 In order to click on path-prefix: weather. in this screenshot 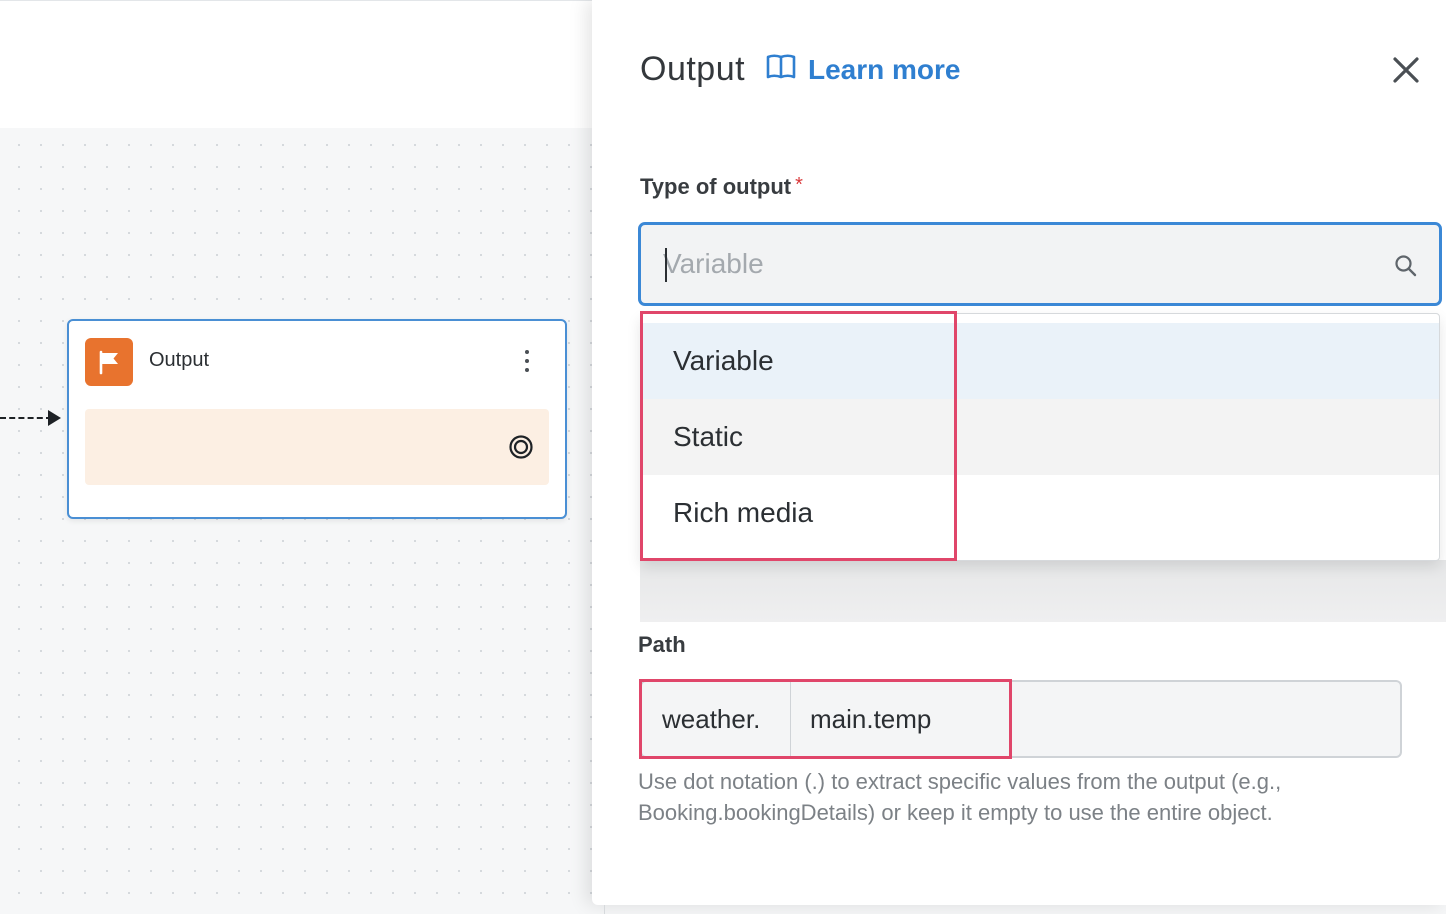, I will do `click(716, 719)`.